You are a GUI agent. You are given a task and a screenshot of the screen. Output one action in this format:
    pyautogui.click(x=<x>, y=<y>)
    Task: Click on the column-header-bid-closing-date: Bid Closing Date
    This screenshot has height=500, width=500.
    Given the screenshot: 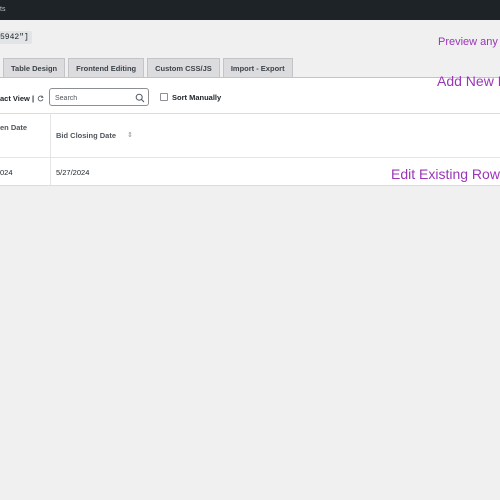 What is the action you would take?
    pyautogui.click(x=86, y=136)
    